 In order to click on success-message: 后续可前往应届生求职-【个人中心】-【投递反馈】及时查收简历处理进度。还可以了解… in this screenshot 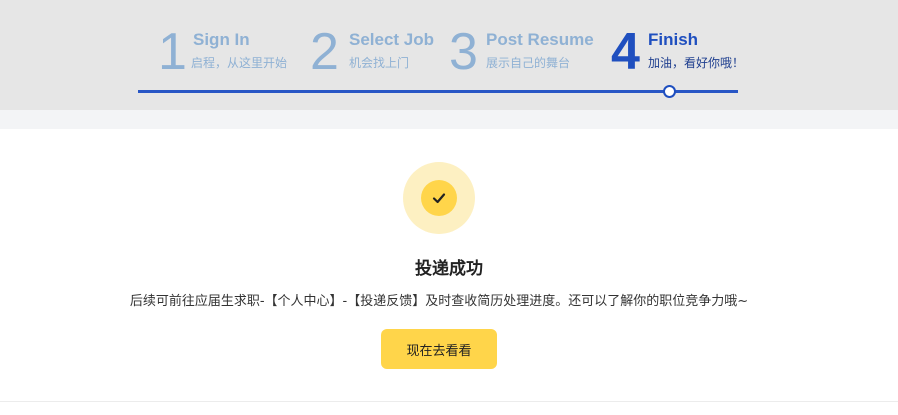, I will do `click(439, 301)`.